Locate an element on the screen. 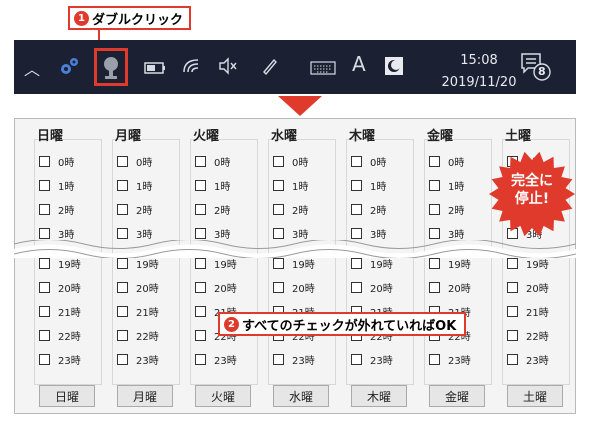  day-toggle-button: 水曜 is located at coordinates (301, 396).